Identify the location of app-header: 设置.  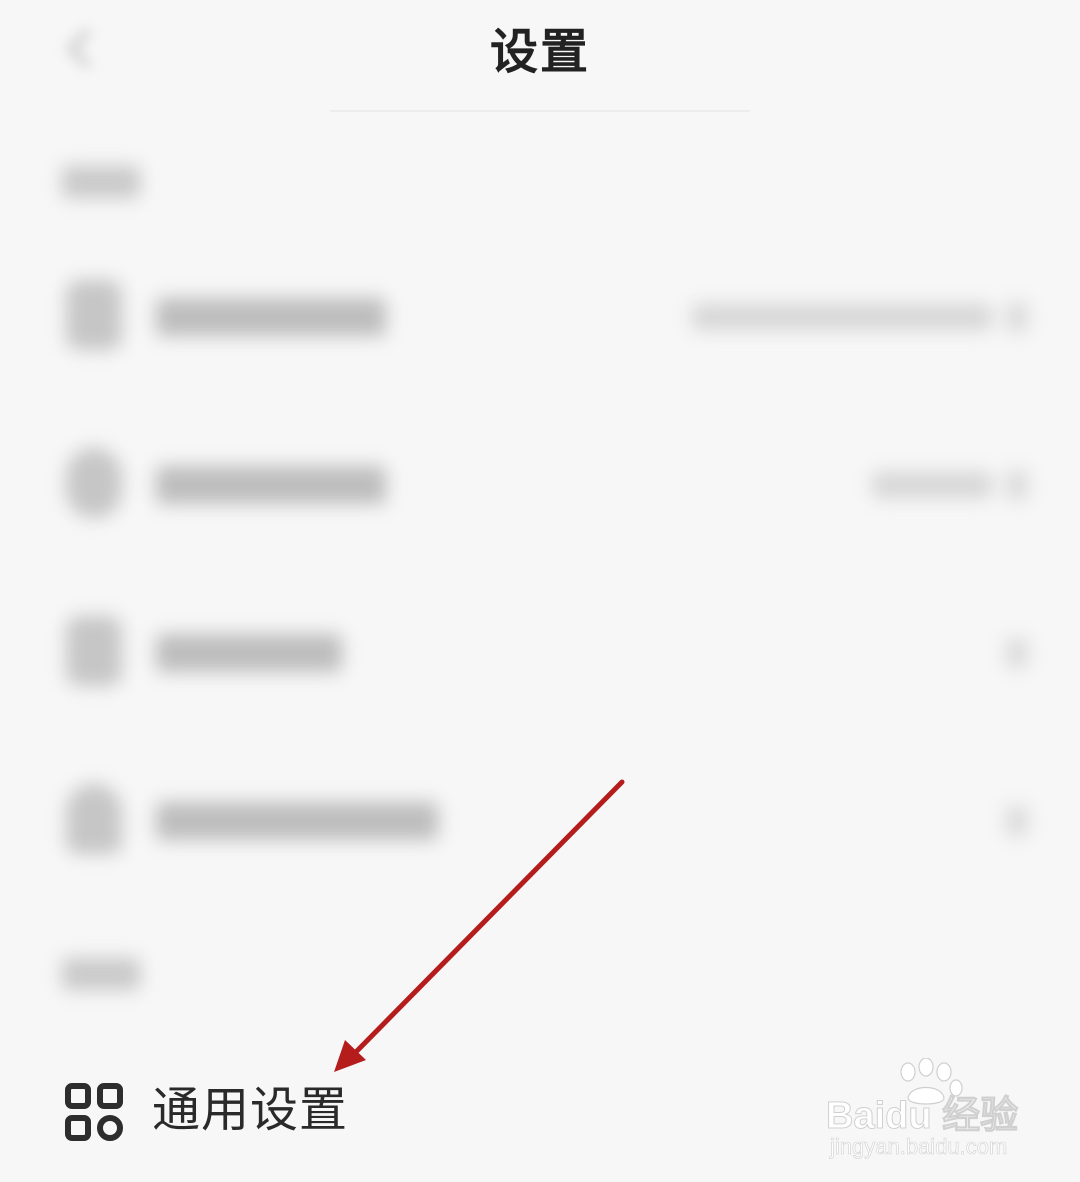
(540, 56).